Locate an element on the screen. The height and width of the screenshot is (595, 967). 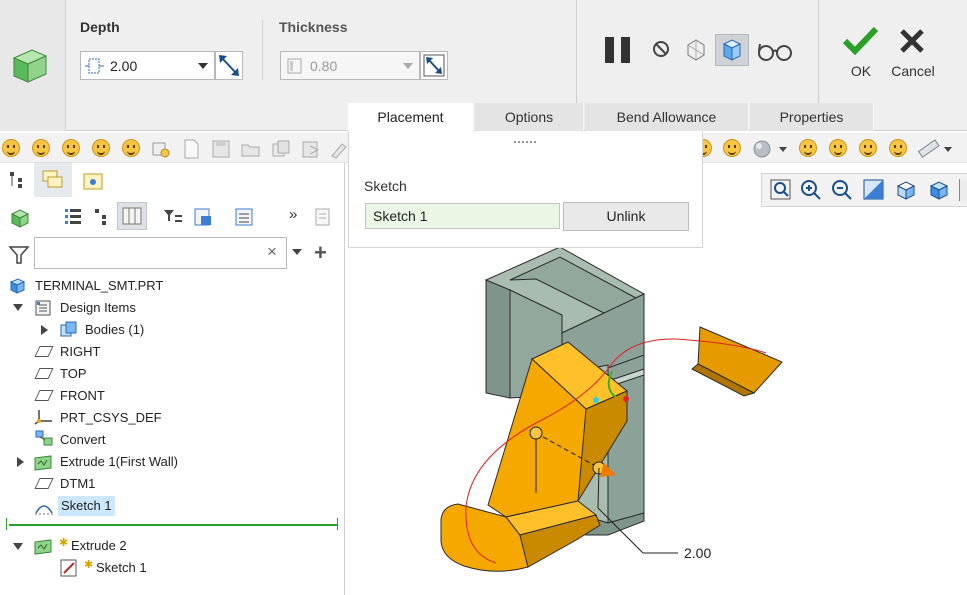
tree-item-right: RIGHT is located at coordinates (80, 352).